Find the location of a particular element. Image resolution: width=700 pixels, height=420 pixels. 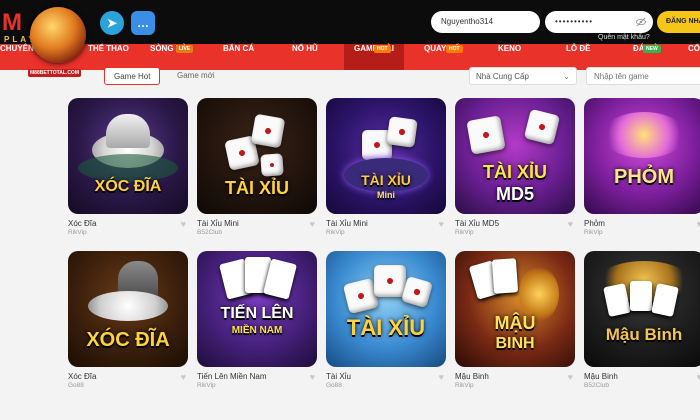

logo-site: M88BETTOTAL.COM is located at coordinates (54, 73).